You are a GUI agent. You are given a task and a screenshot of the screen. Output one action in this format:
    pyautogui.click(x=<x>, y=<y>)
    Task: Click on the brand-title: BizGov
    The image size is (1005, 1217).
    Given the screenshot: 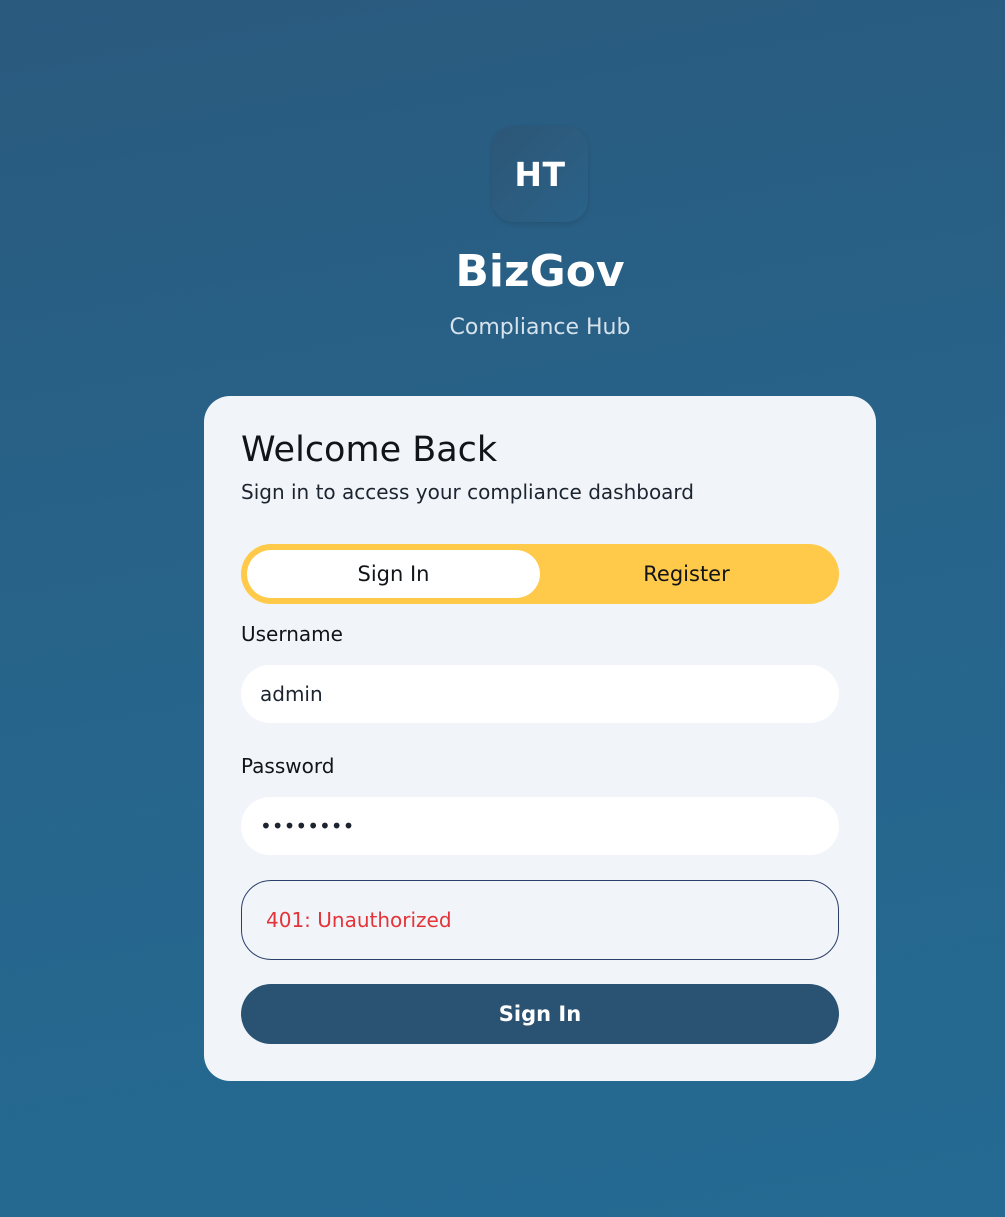 What is the action you would take?
    pyautogui.click(x=540, y=271)
    